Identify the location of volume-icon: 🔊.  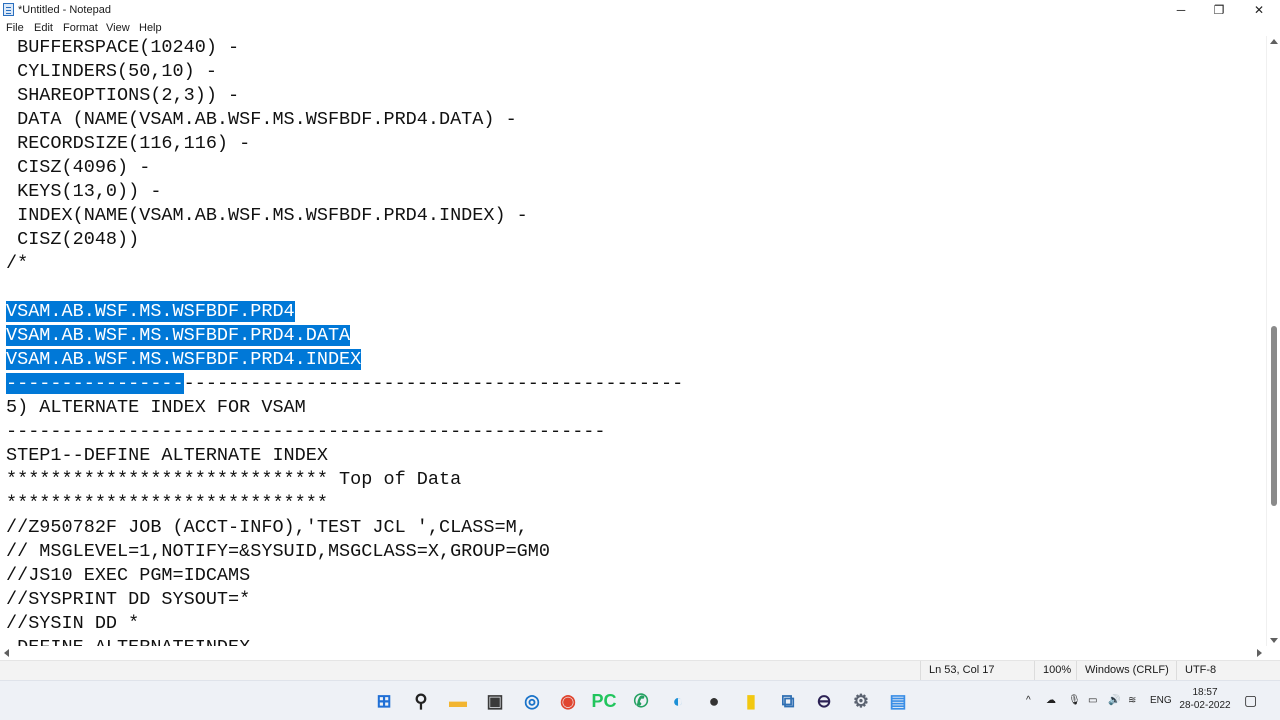
(1114, 700).